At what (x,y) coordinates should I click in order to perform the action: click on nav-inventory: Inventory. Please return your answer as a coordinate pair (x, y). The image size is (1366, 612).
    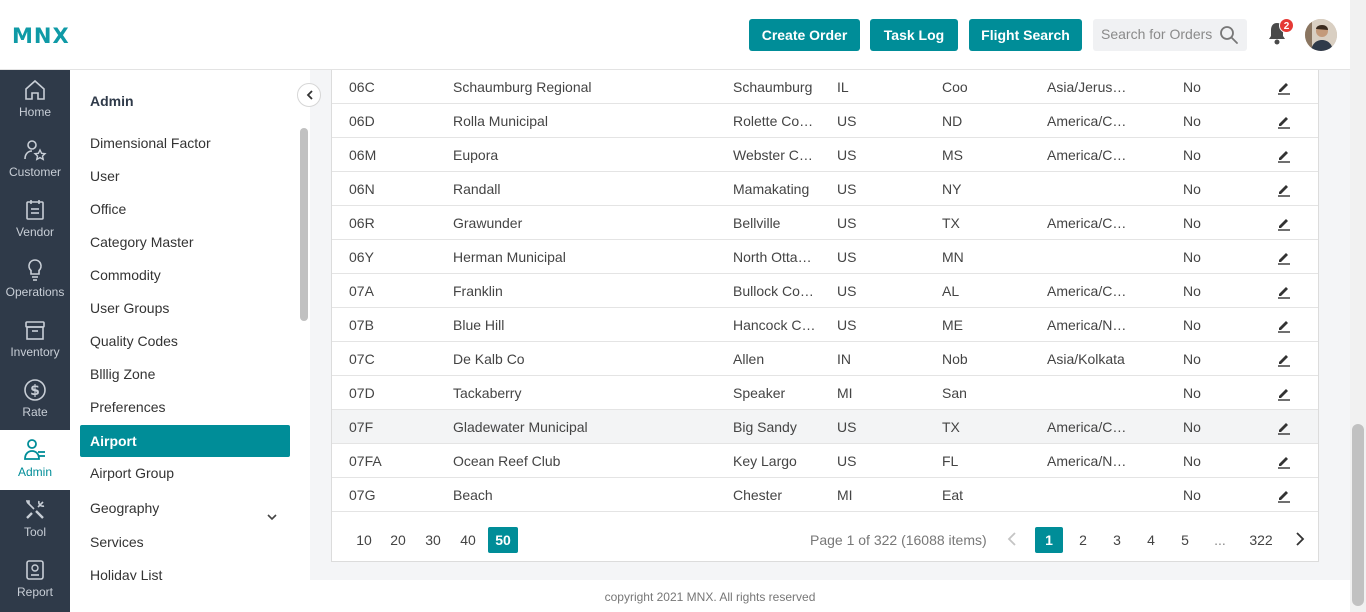
    Looking at the image, I should click on (35, 340).